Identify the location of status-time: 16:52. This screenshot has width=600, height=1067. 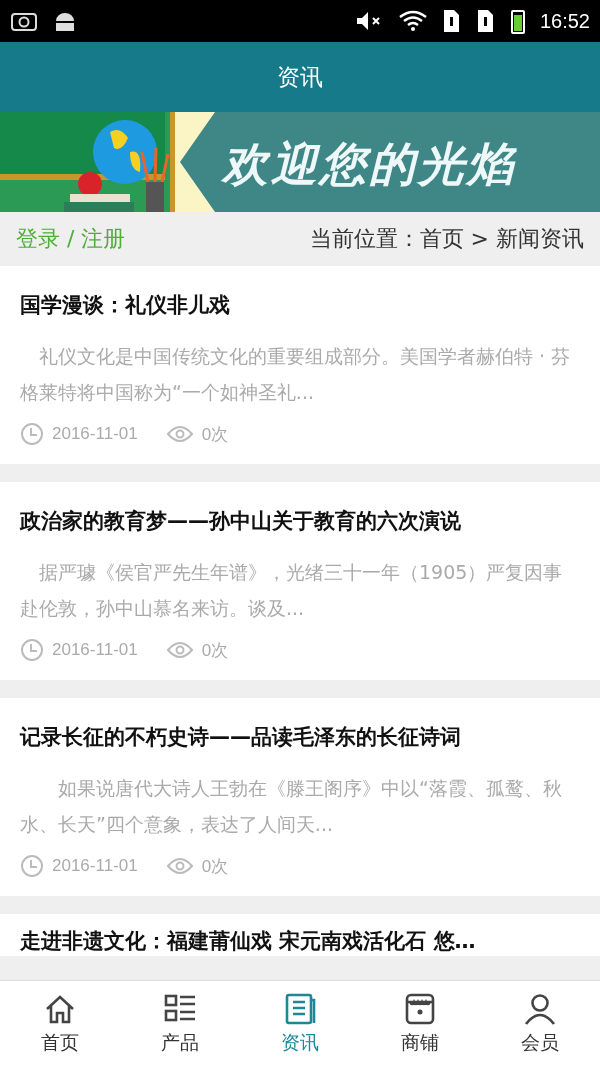
(564, 21).